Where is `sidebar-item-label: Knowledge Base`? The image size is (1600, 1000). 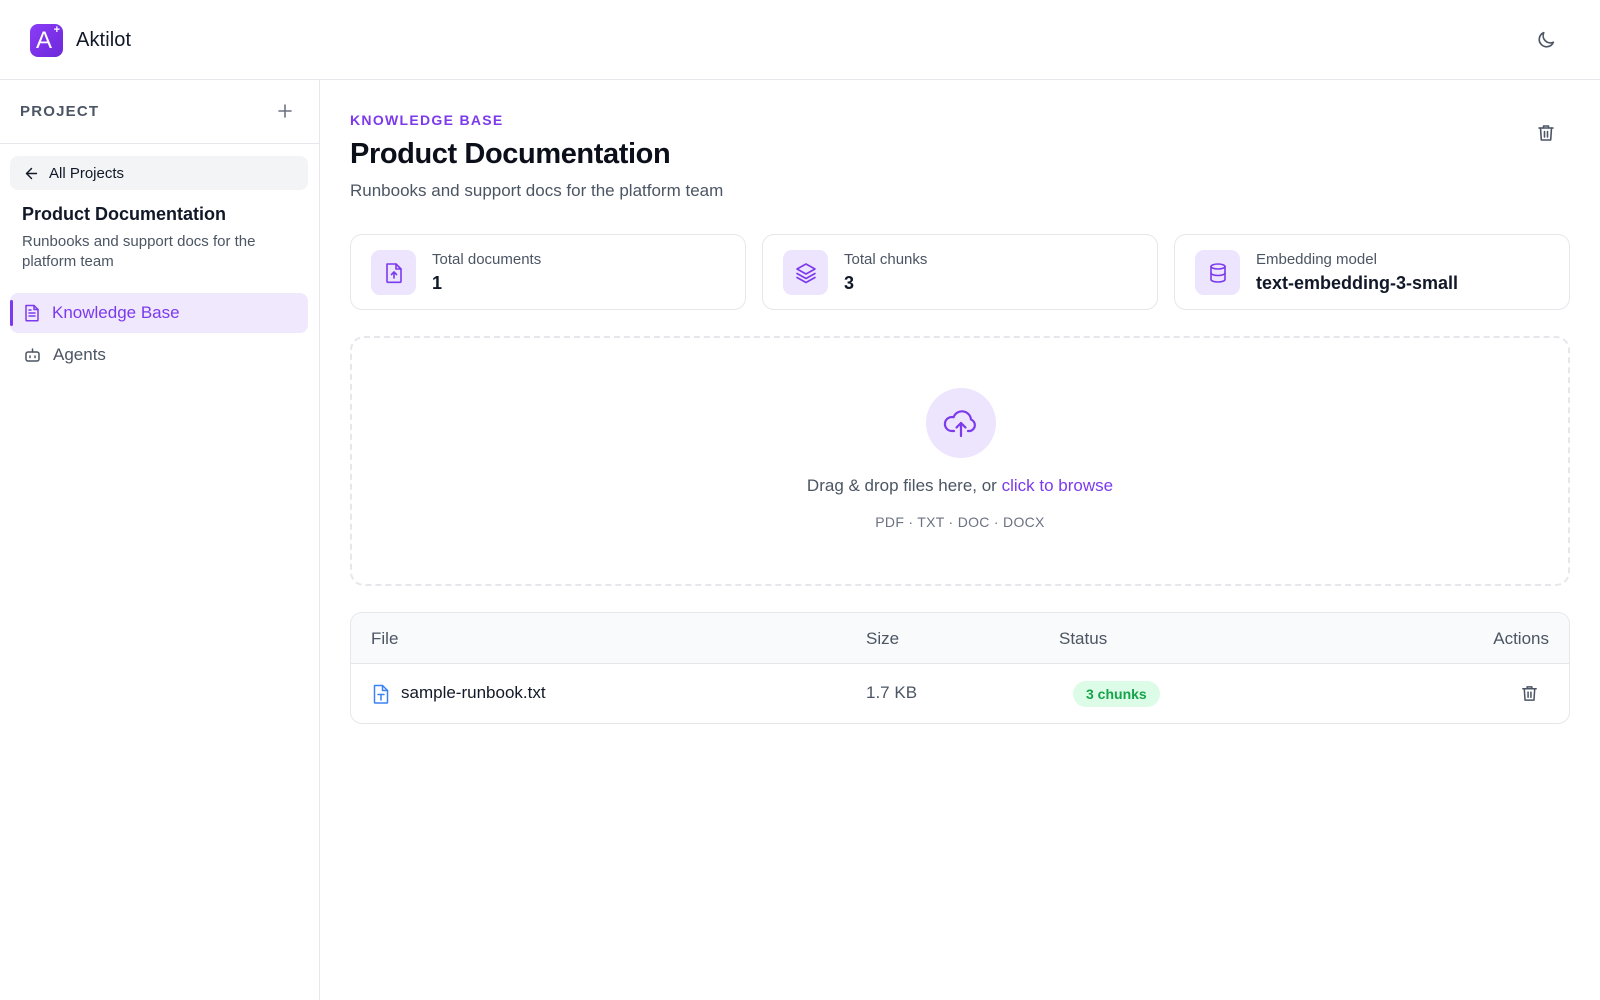 sidebar-item-label: Knowledge Base is located at coordinates (116, 312).